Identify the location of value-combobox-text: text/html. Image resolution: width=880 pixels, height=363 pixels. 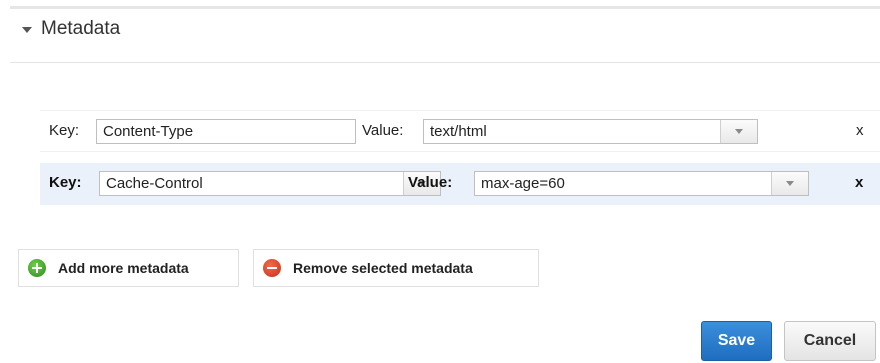
(458, 131).